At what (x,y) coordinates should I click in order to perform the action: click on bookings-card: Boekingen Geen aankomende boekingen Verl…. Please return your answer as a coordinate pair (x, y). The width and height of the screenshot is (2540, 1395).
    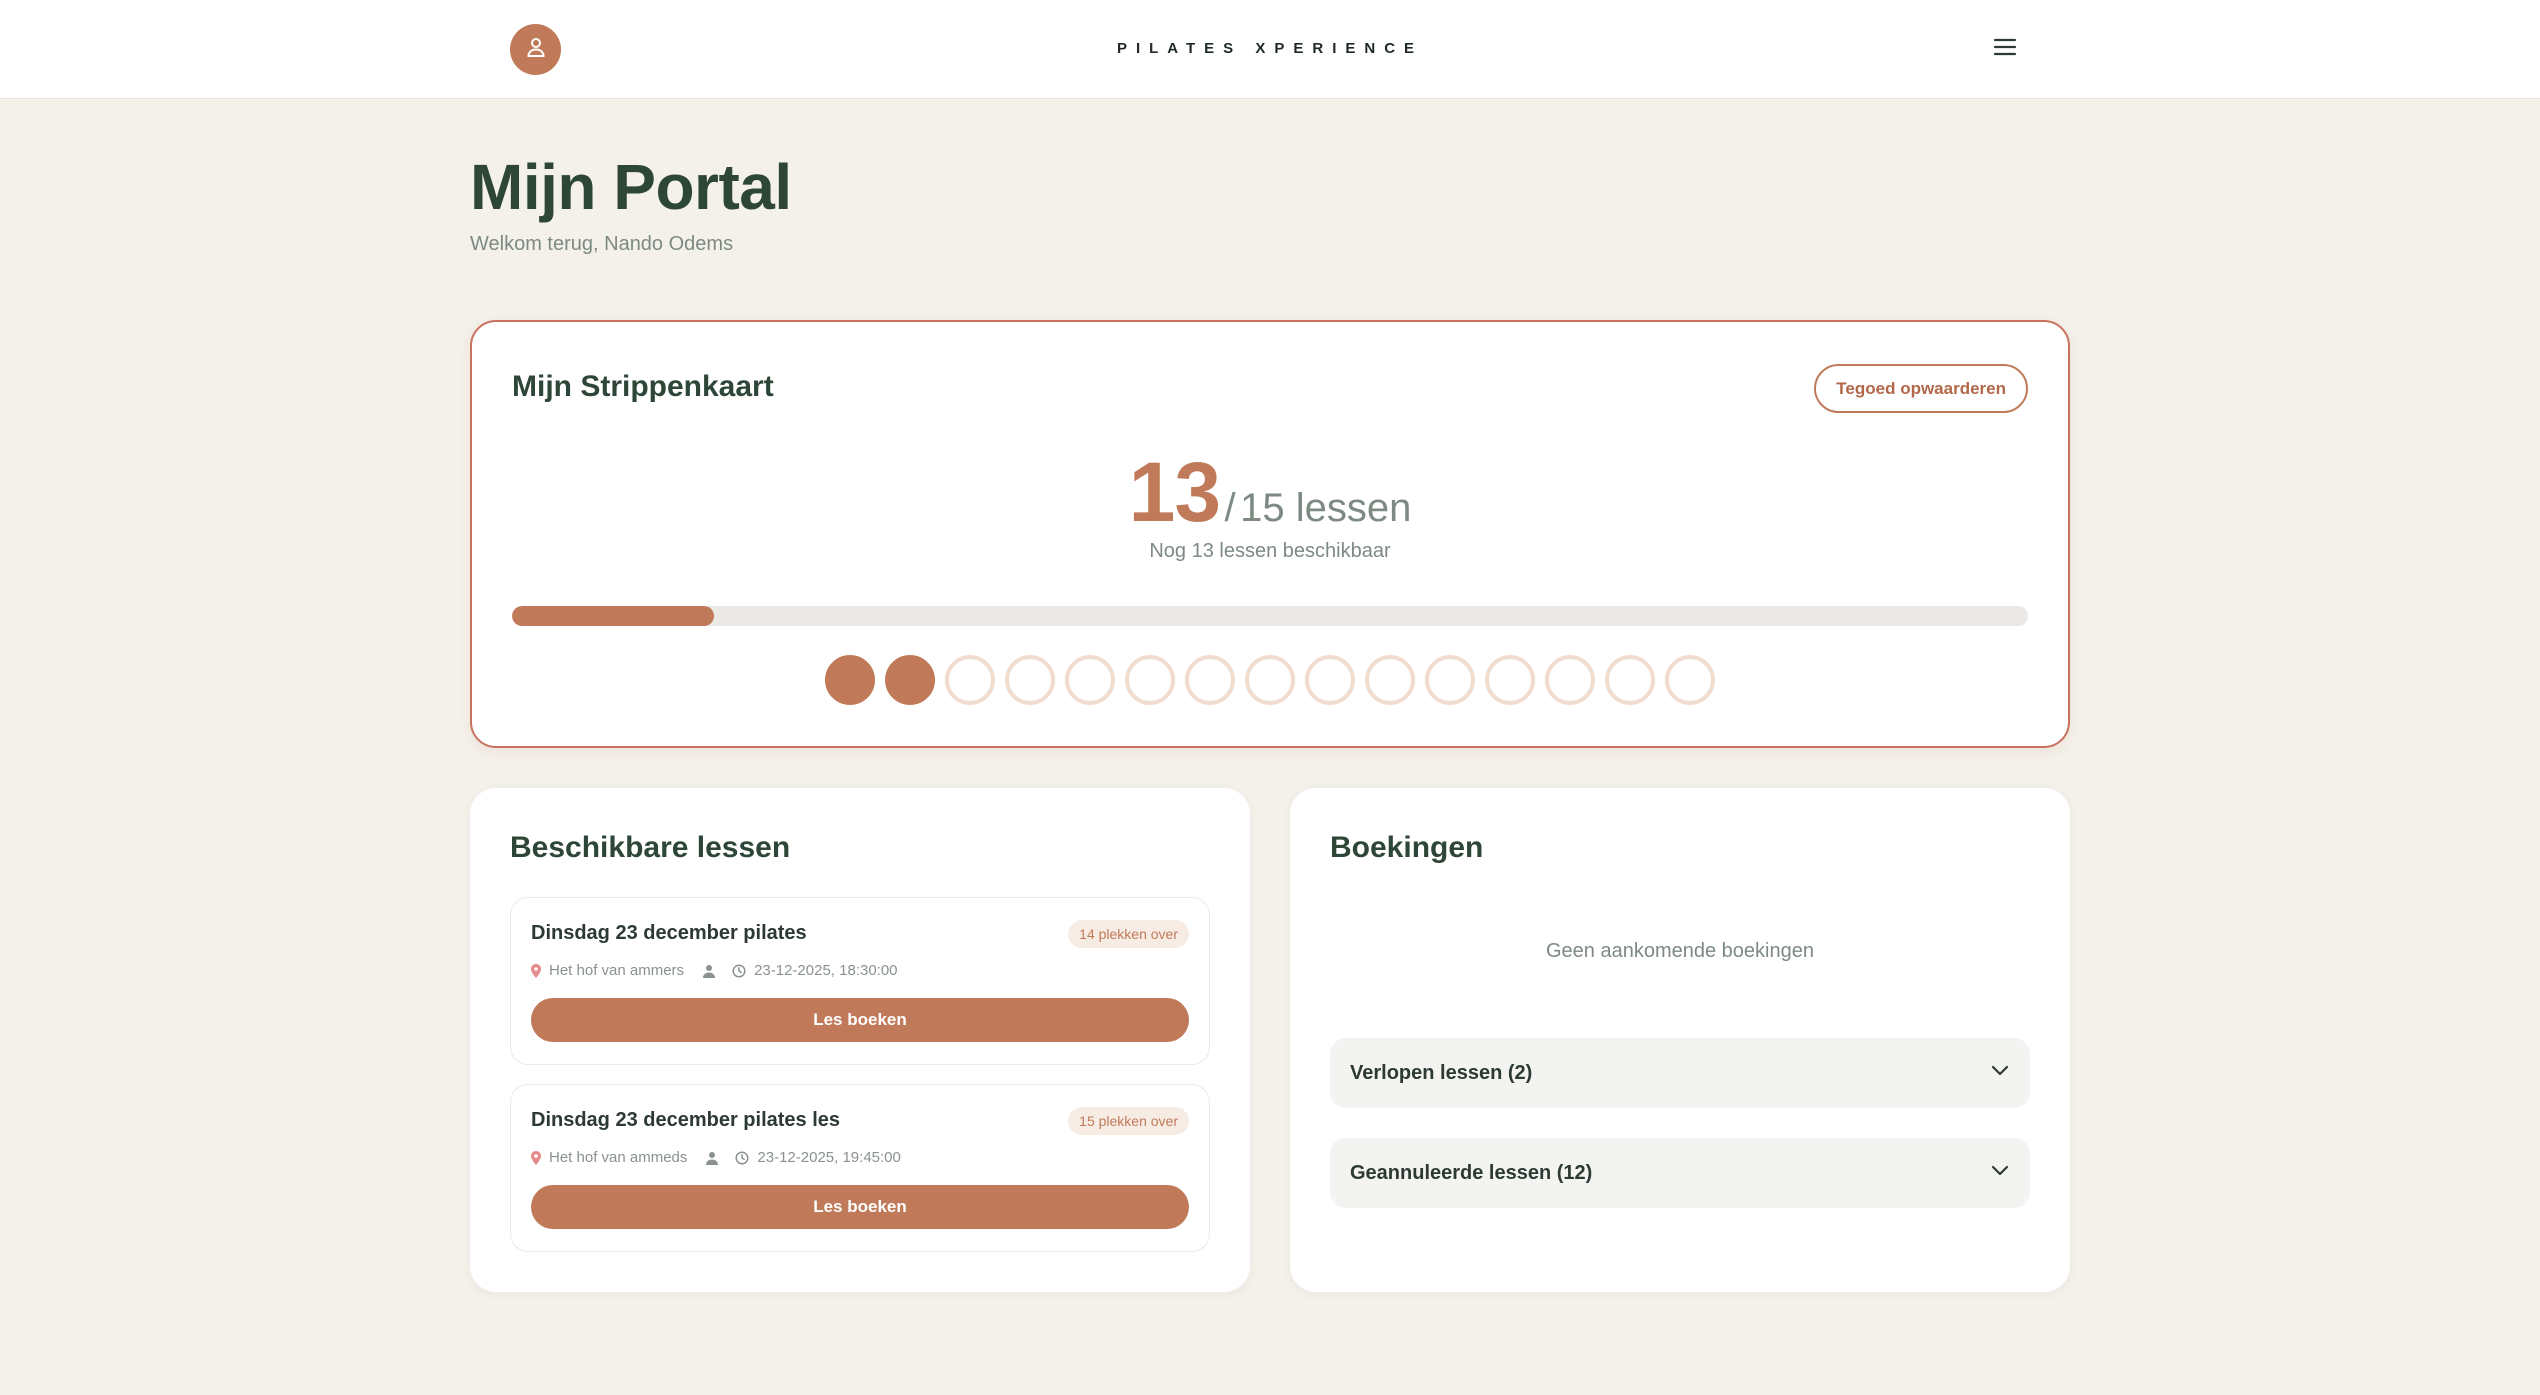
    Looking at the image, I should click on (1680, 1040).